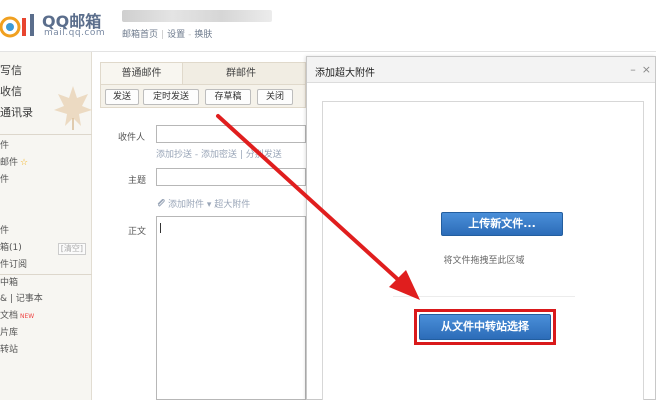 The height and width of the screenshot is (400, 656). Describe the element at coordinates (46, 70) in the screenshot. I see `nav-write: 写信` at that location.